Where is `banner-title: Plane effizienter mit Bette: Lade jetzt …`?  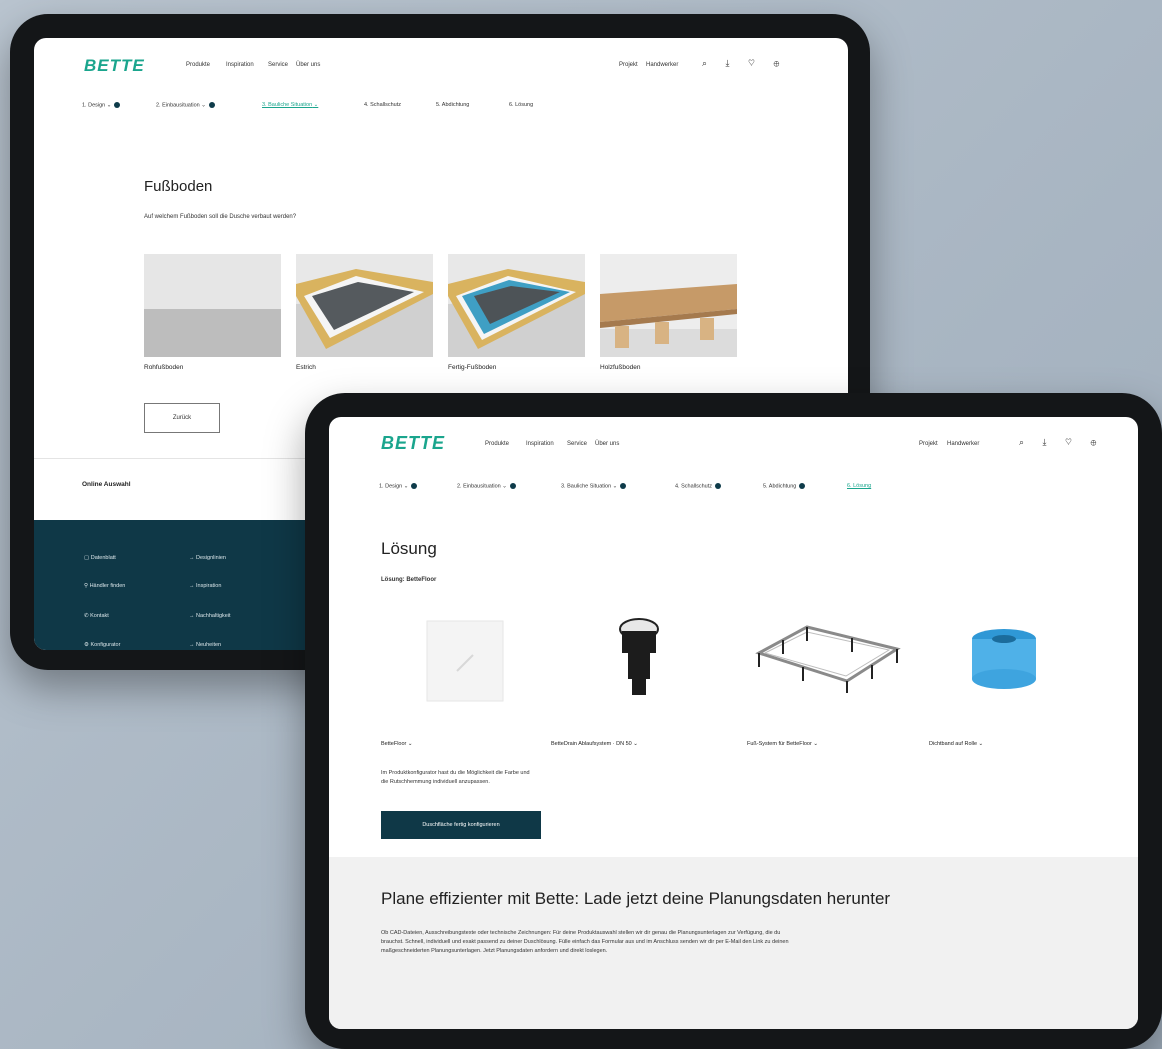 banner-title: Plane effizienter mit Bette: Lade jetzt … is located at coordinates (636, 898).